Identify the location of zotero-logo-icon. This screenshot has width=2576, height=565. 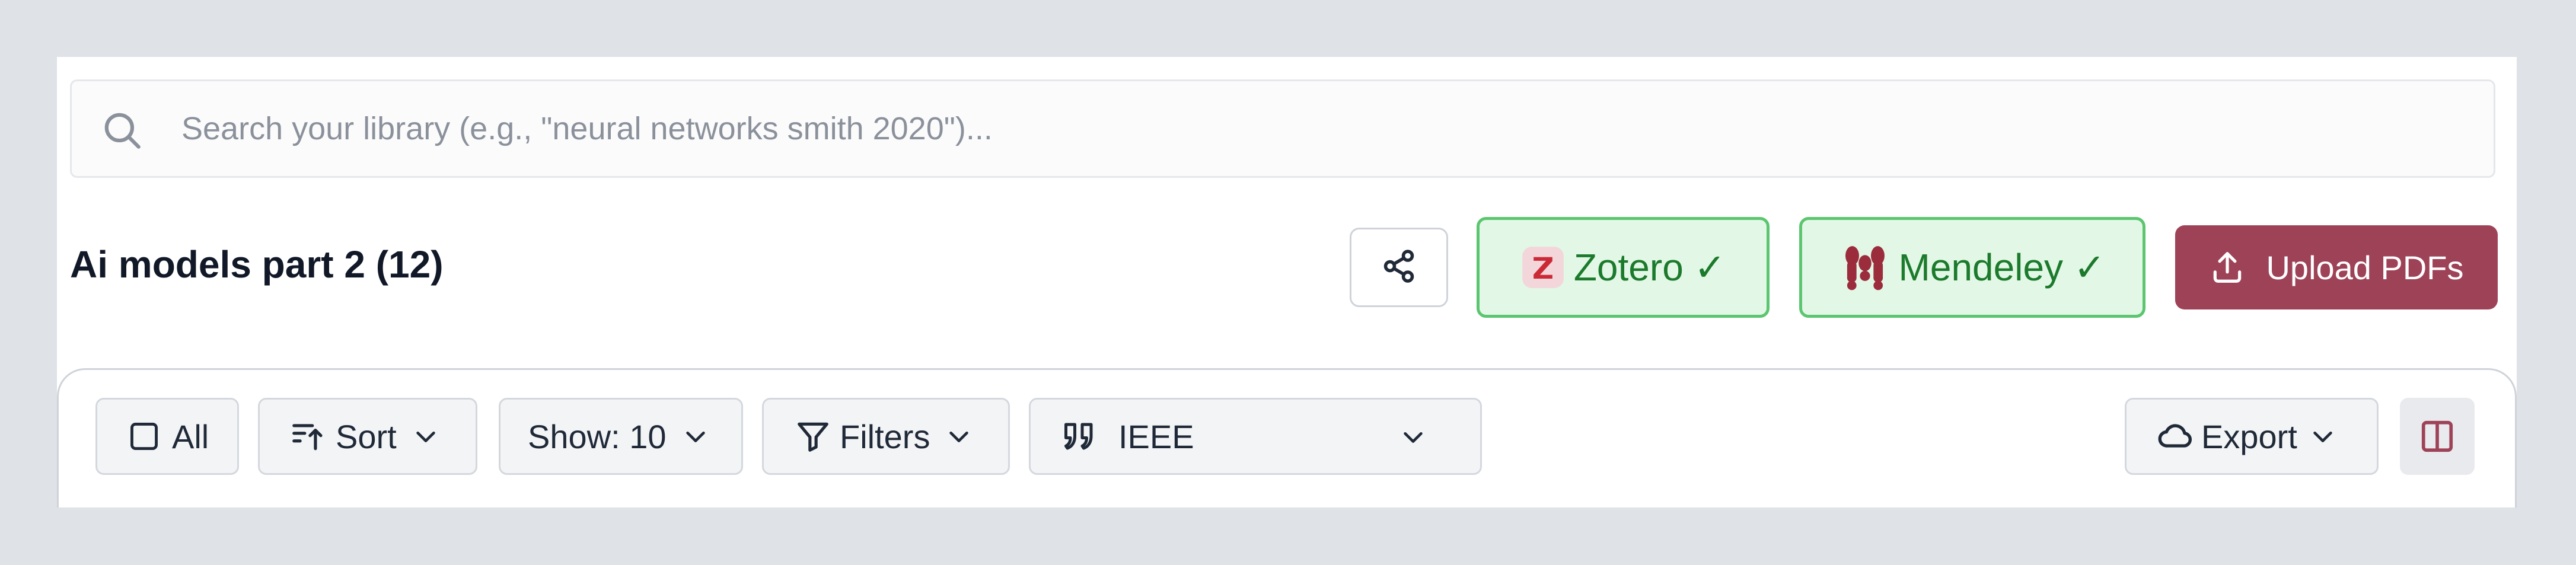
(1543, 267).